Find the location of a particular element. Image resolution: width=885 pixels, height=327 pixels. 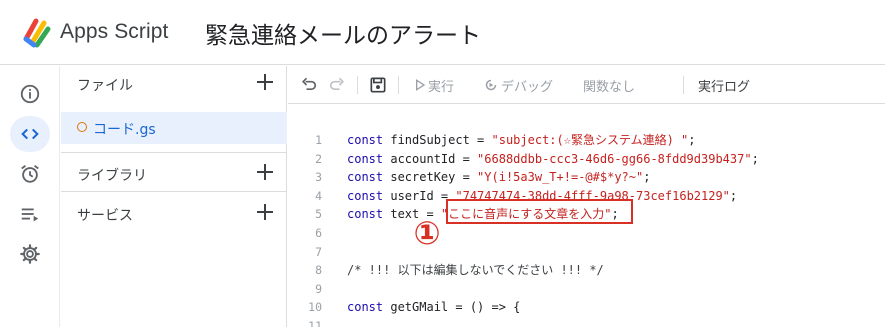

add-file-plus-icon is located at coordinates (265, 82).